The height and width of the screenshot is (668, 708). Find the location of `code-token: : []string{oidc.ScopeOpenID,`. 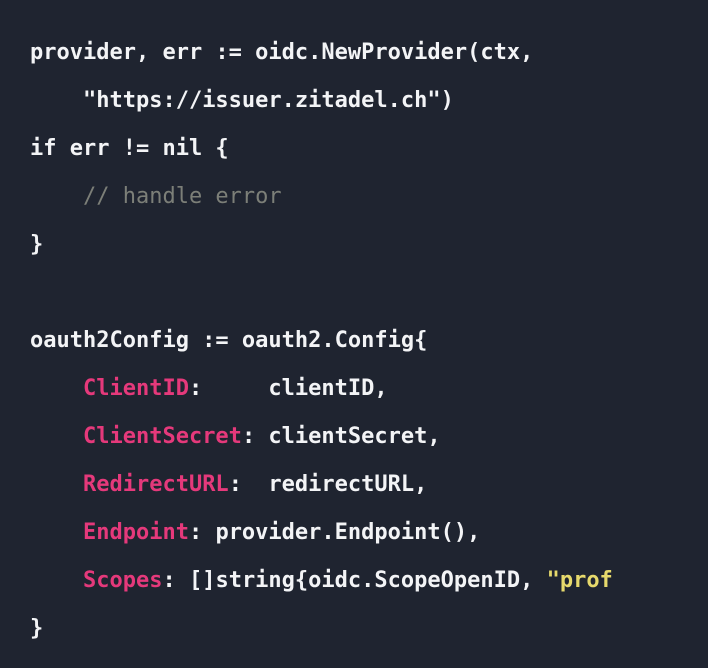

code-token: : []string{oidc.ScopeOpenID, is located at coordinates (354, 580).